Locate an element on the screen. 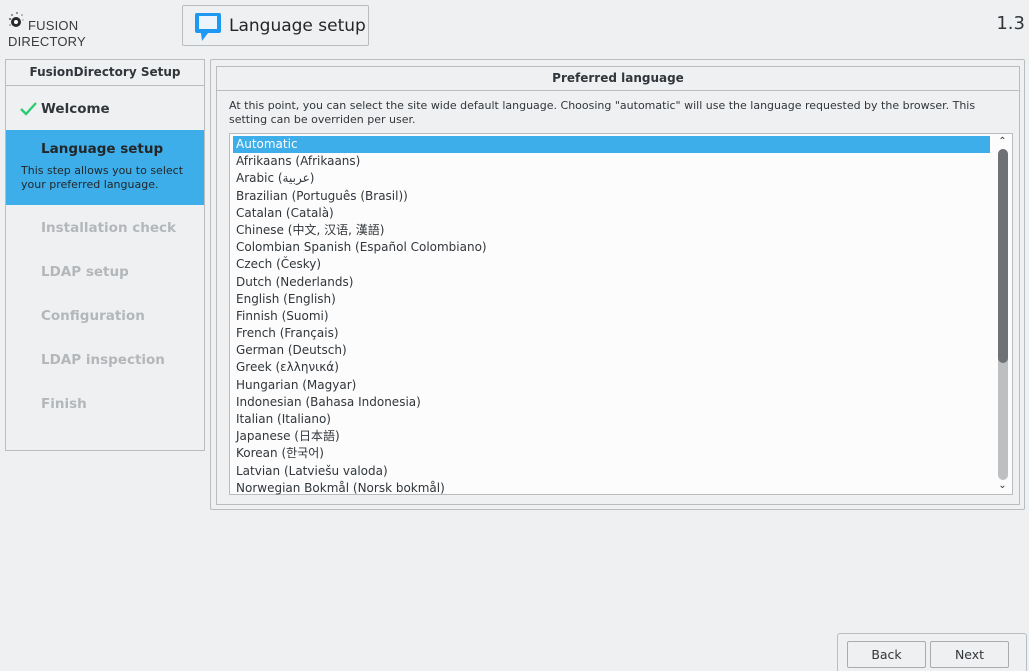 The height and width of the screenshot is (671, 1029). step-label: LDAP inspection is located at coordinates (103, 360).